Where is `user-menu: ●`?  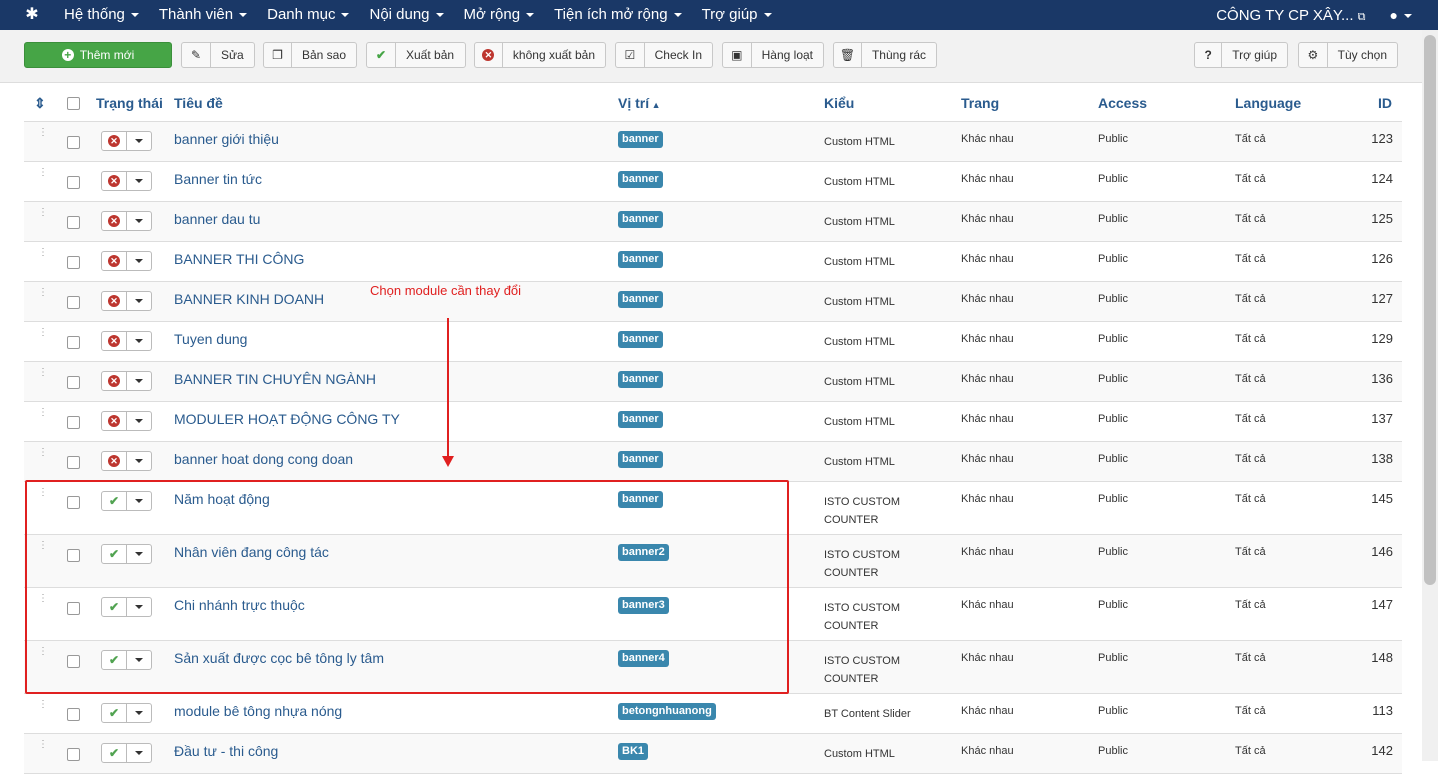
user-menu: ● is located at coordinates (1409, 15).